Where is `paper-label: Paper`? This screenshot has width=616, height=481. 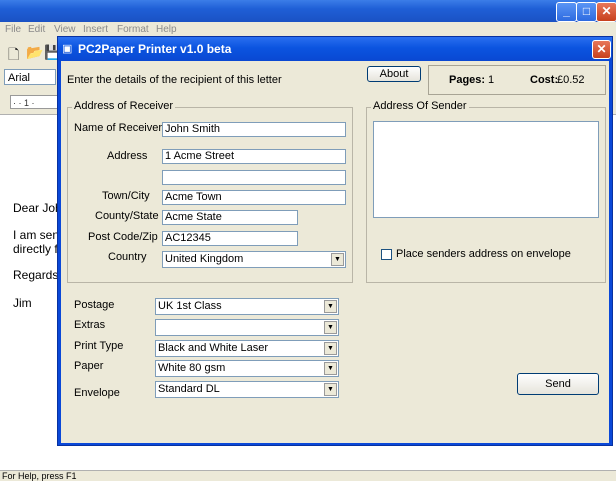 paper-label: Paper is located at coordinates (89, 366).